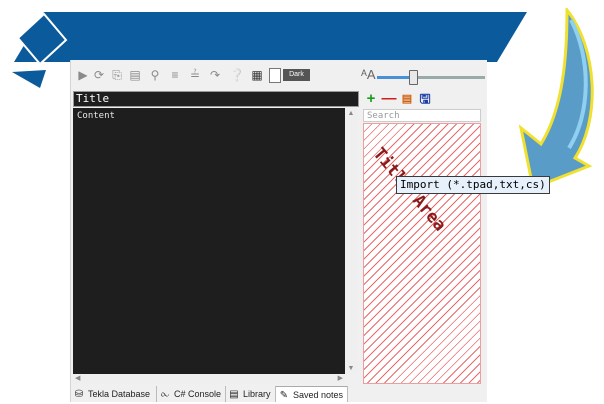  I want to click on toolbar: ▶ ⟳ ⎘ ▤ ⚲ ≡ ≟ ↷ ❔ ▦ Dark ᴬA, so click(279, 75).